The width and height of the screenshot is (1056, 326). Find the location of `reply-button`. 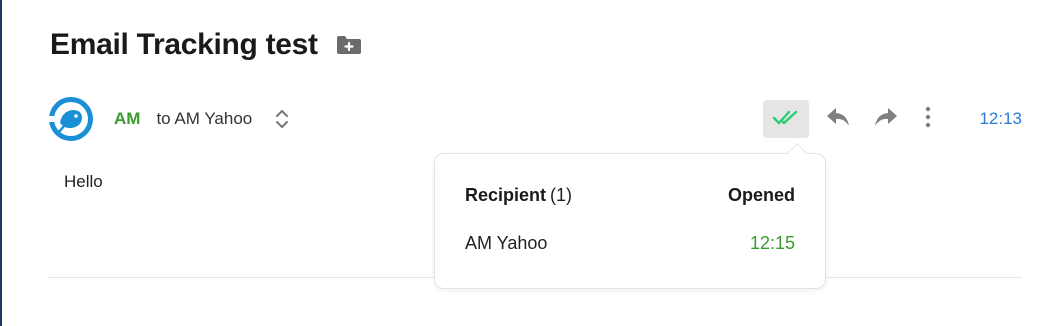

reply-button is located at coordinates (838, 119).